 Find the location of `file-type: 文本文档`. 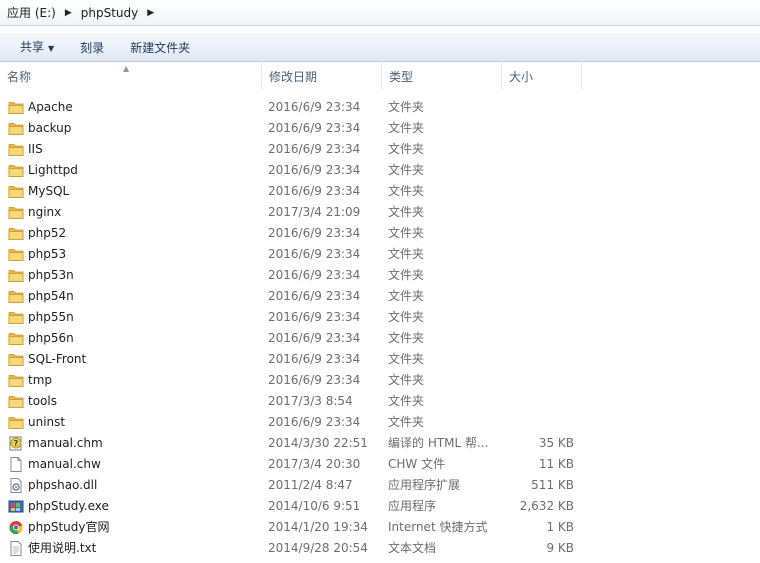

file-type: 文本文档 is located at coordinates (412, 548).